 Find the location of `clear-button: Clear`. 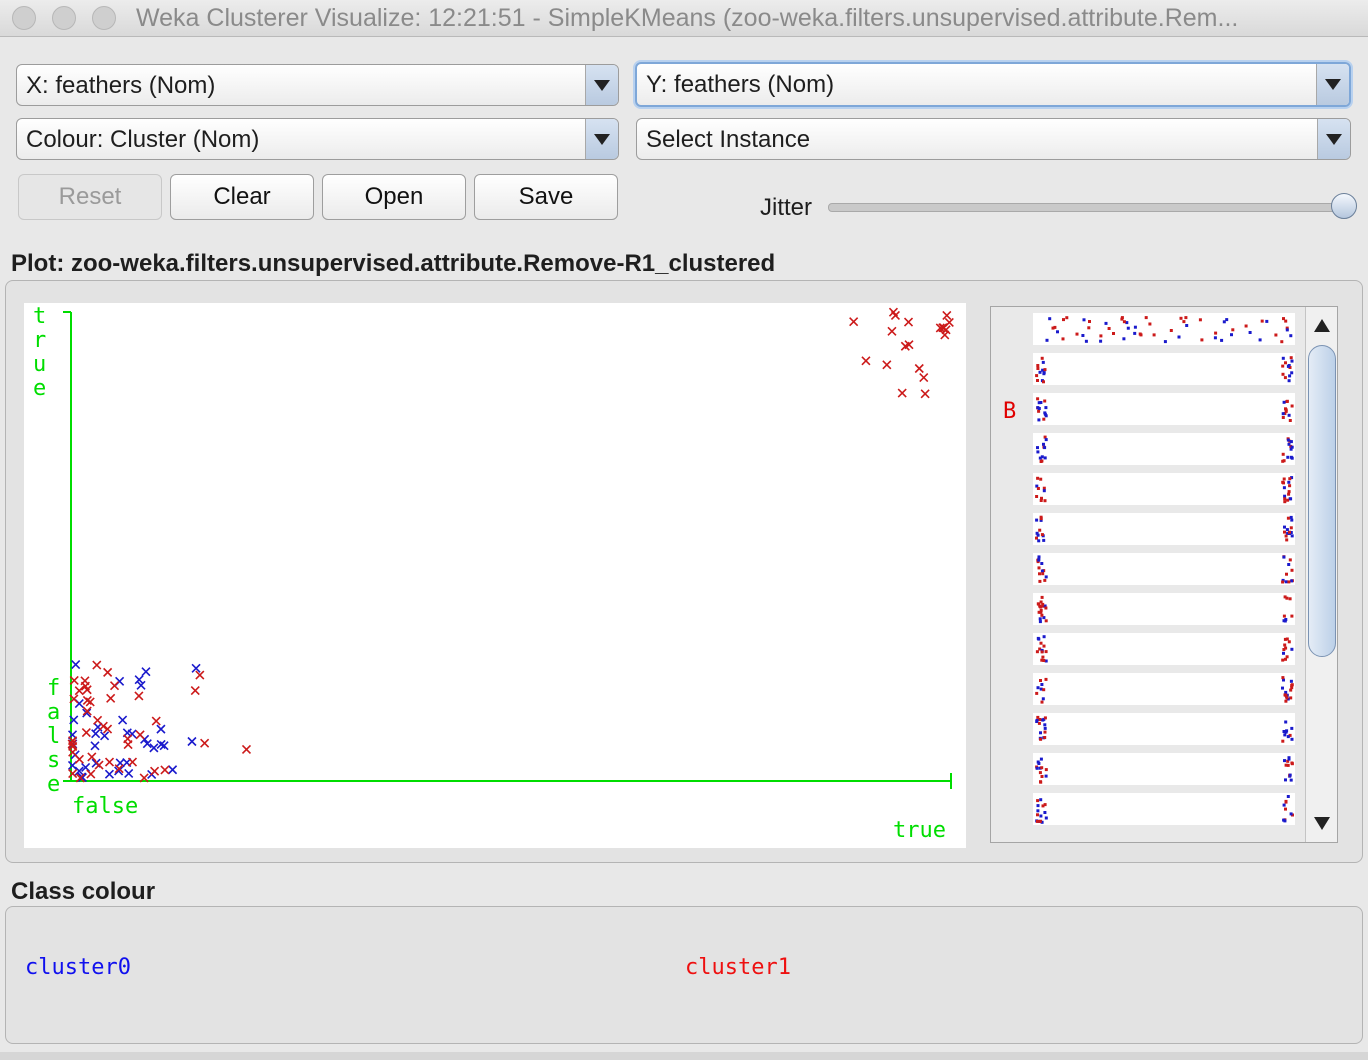

clear-button: Clear is located at coordinates (242, 197).